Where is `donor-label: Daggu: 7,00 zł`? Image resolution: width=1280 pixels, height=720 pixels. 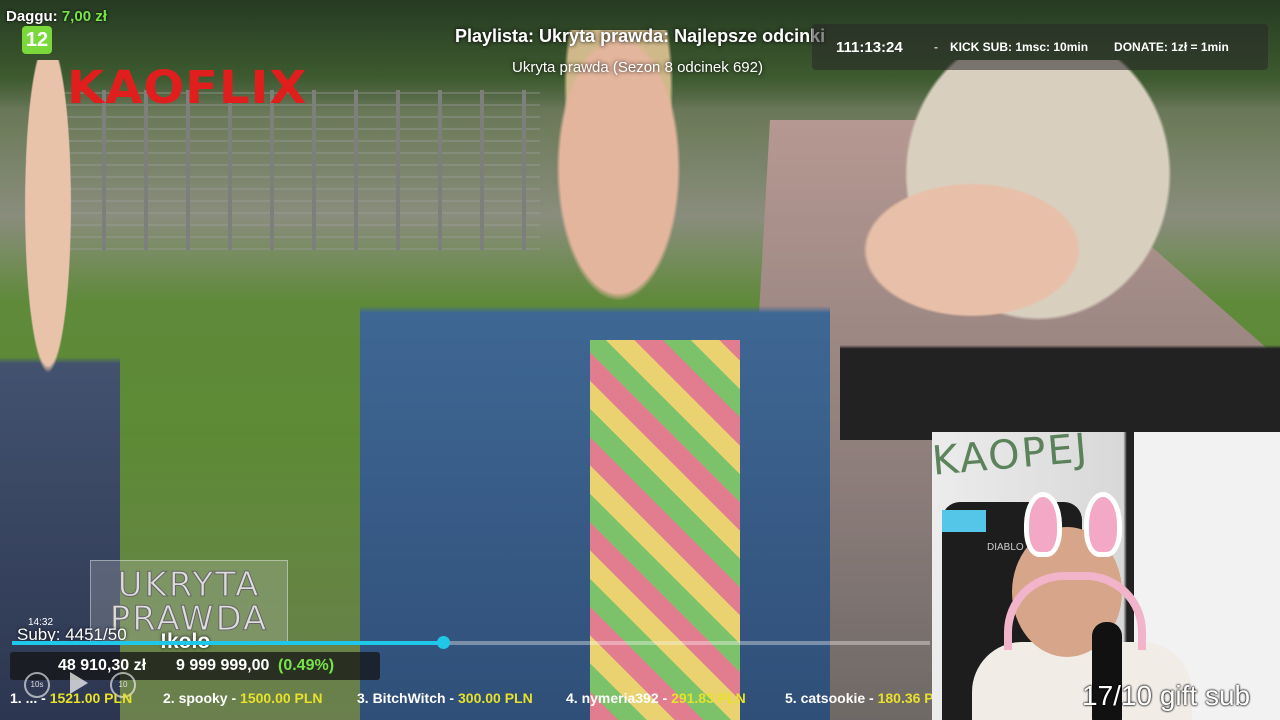 donor-label: Daggu: 7,00 zł is located at coordinates (56, 16).